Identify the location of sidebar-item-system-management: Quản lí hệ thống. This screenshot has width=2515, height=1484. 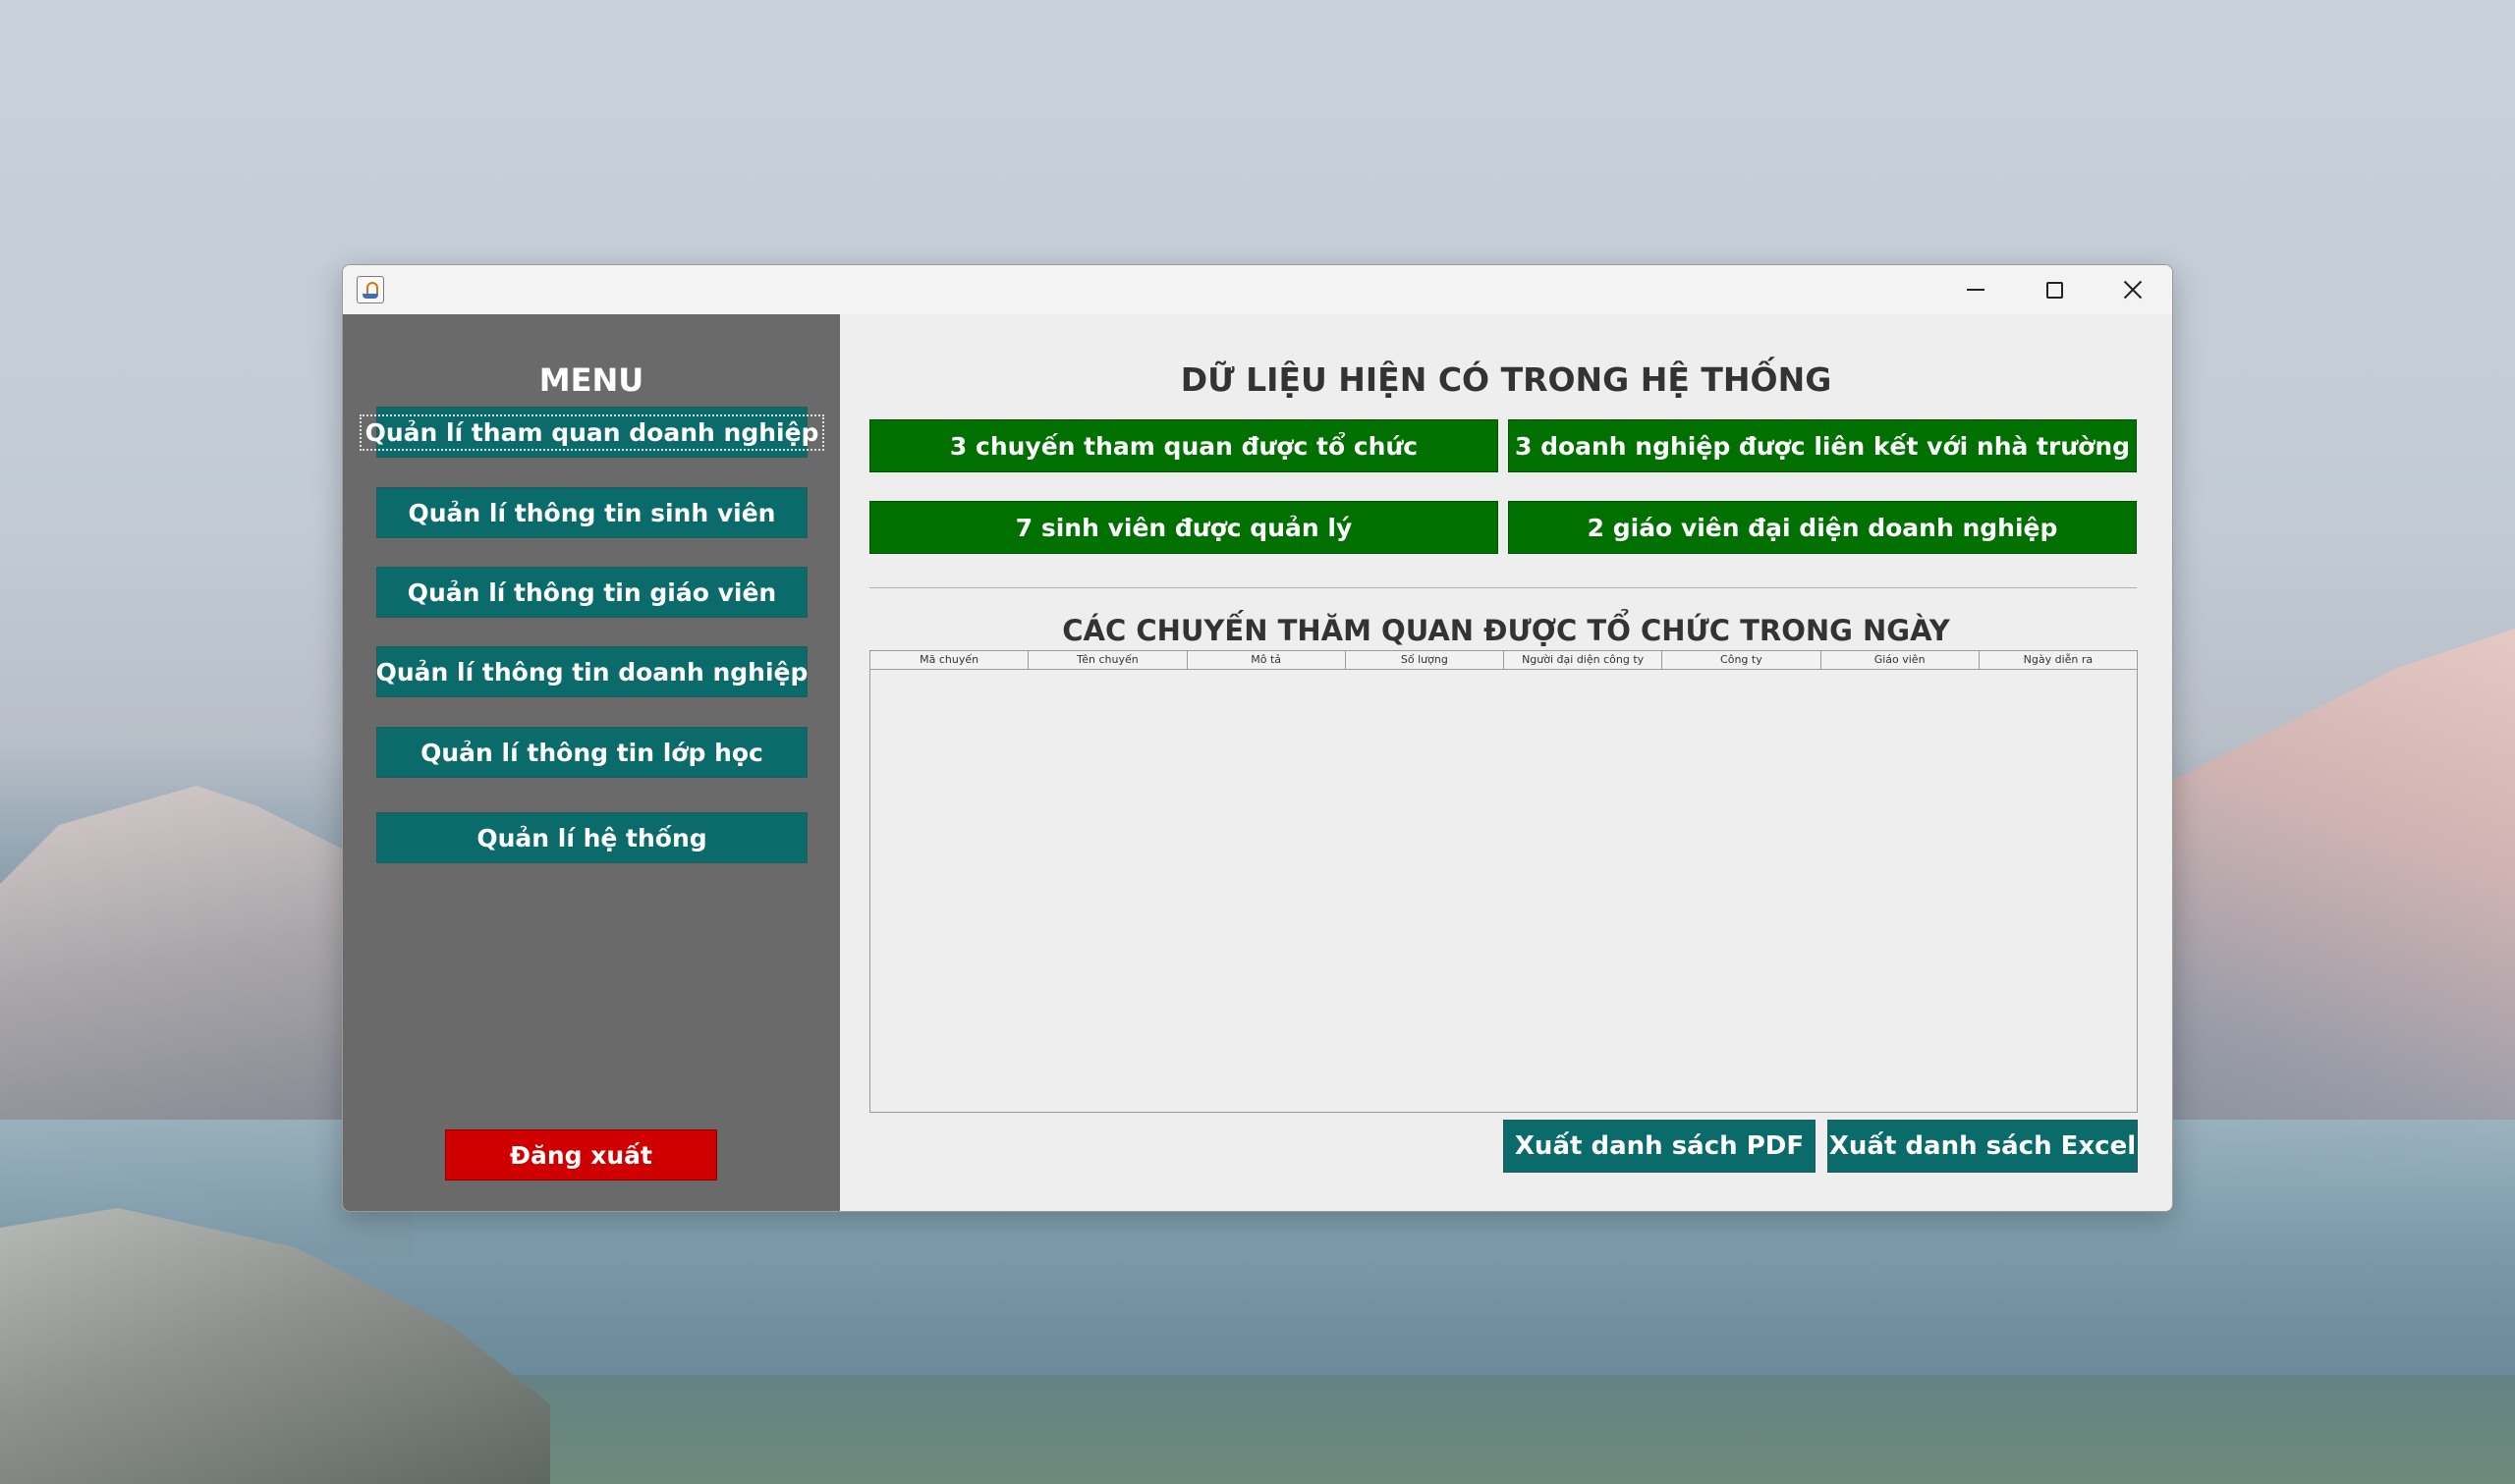
(592, 837).